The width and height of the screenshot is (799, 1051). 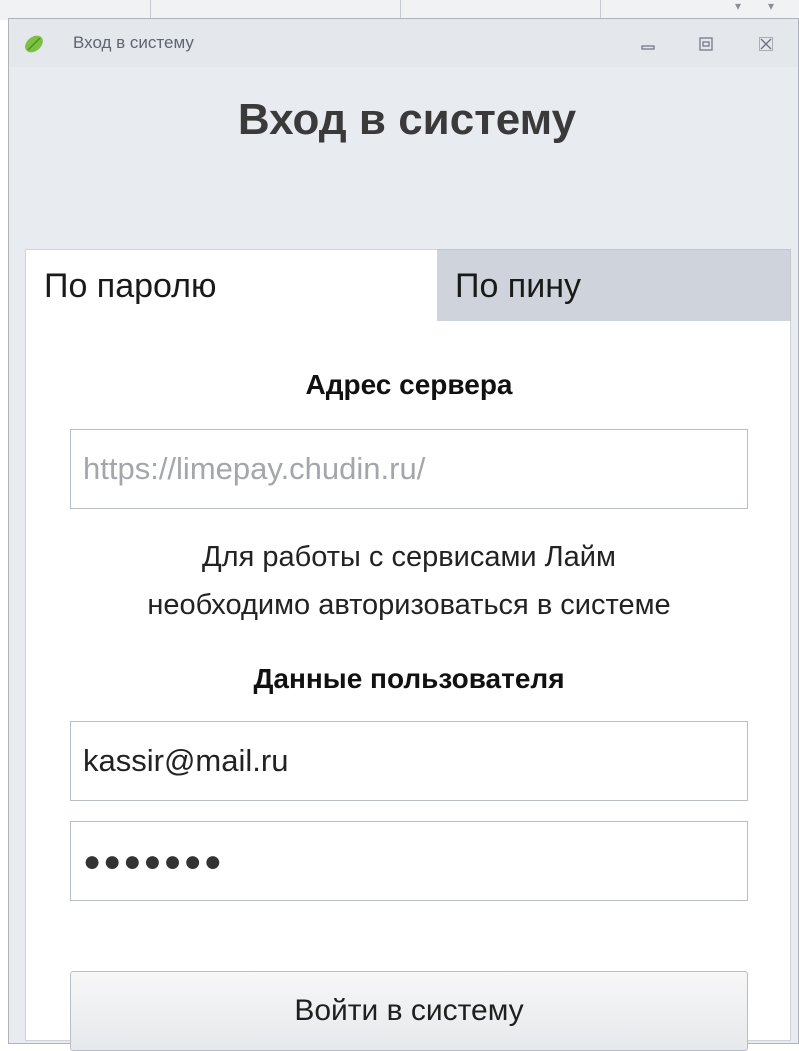 I want to click on restore-icon, so click(x=706, y=44).